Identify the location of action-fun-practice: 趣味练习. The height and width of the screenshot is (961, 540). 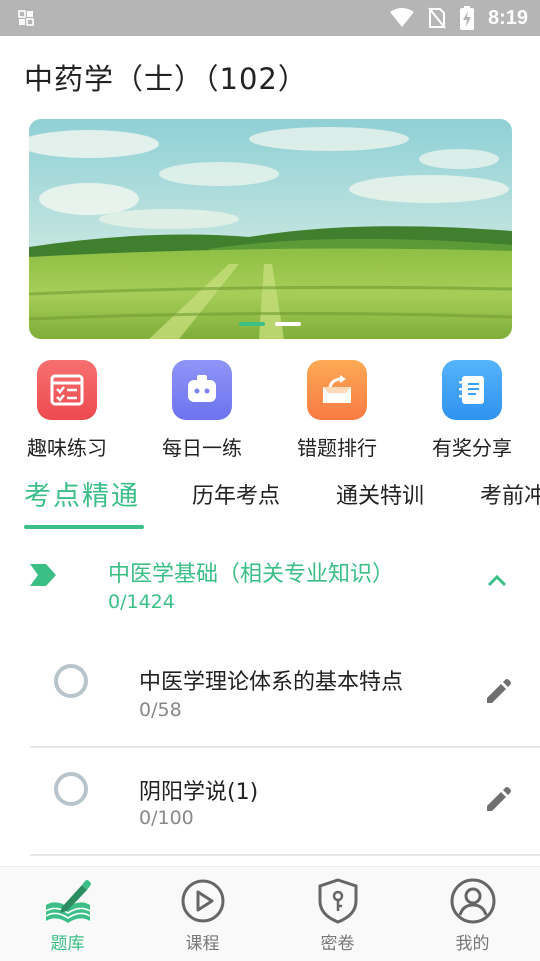
(67, 410).